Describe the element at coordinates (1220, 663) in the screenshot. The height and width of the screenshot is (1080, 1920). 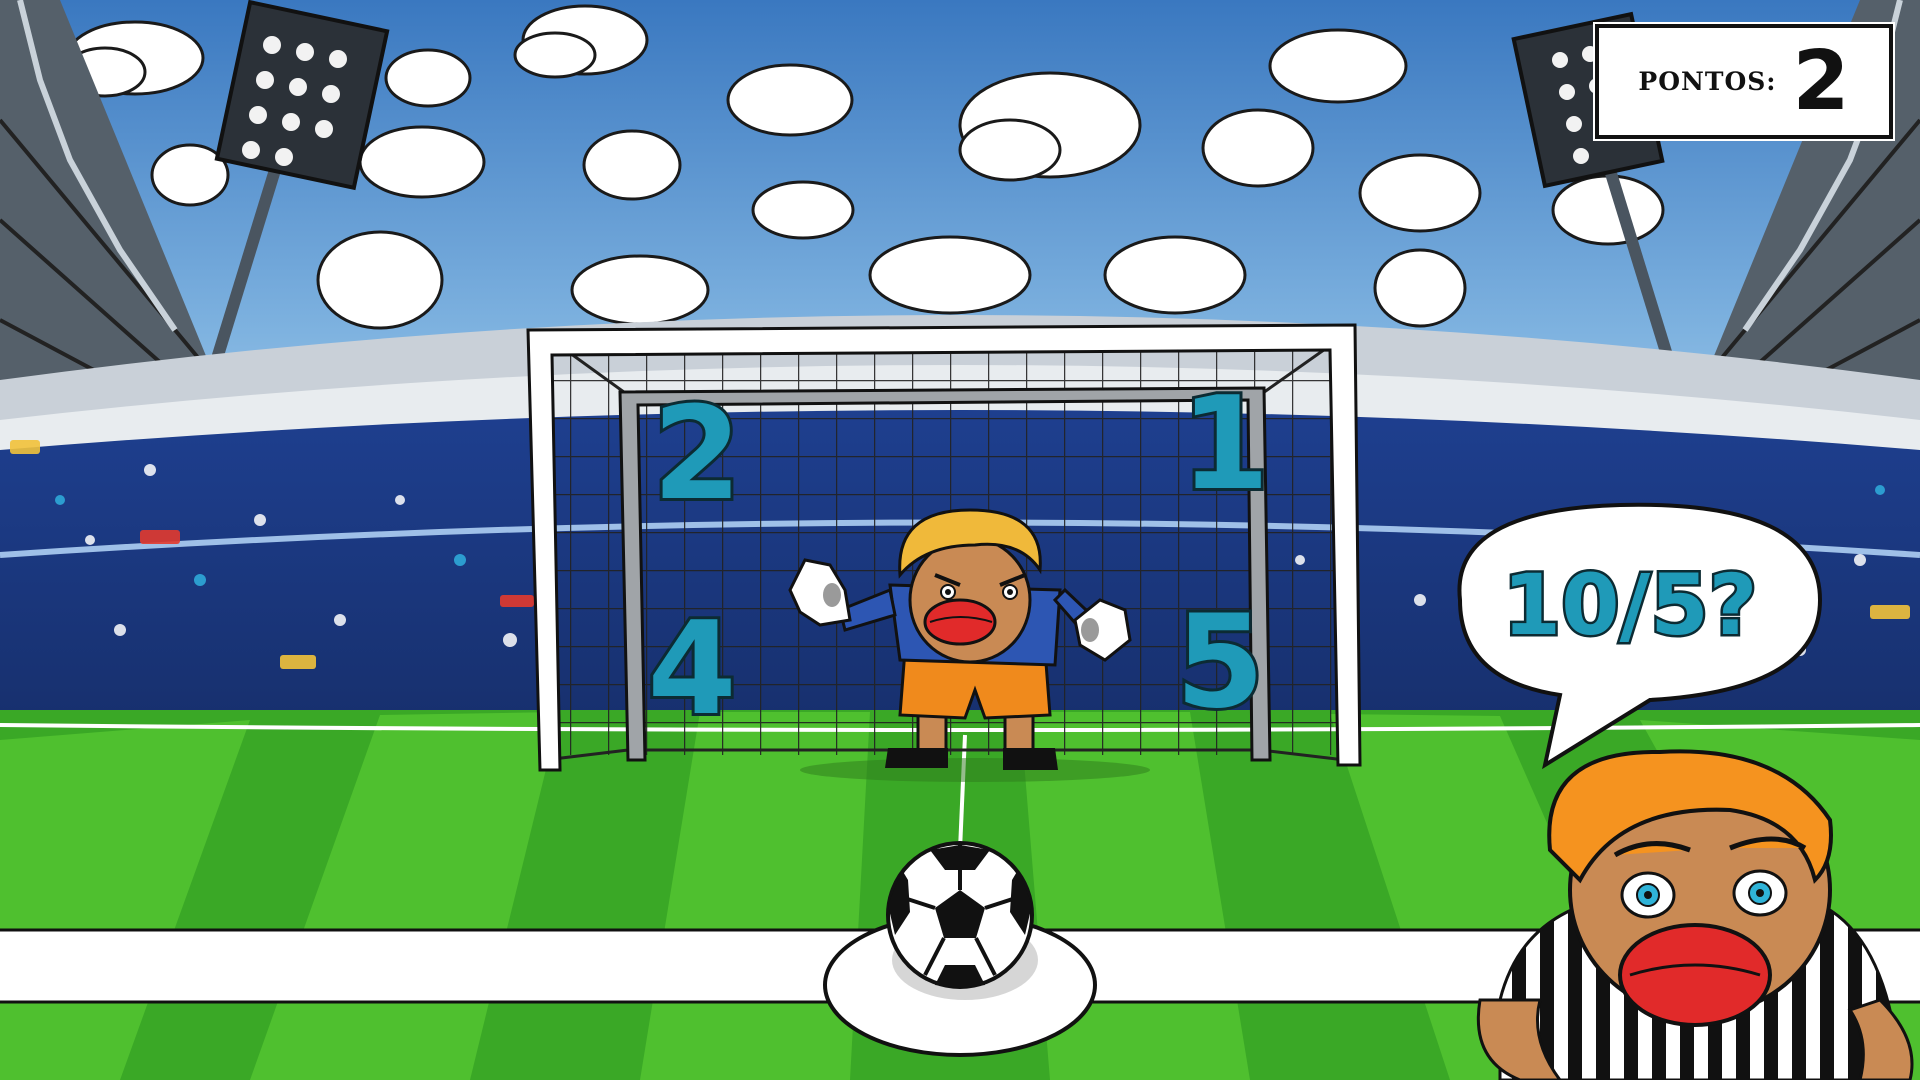
I see `goal-target-bottom-right: 5` at that location.